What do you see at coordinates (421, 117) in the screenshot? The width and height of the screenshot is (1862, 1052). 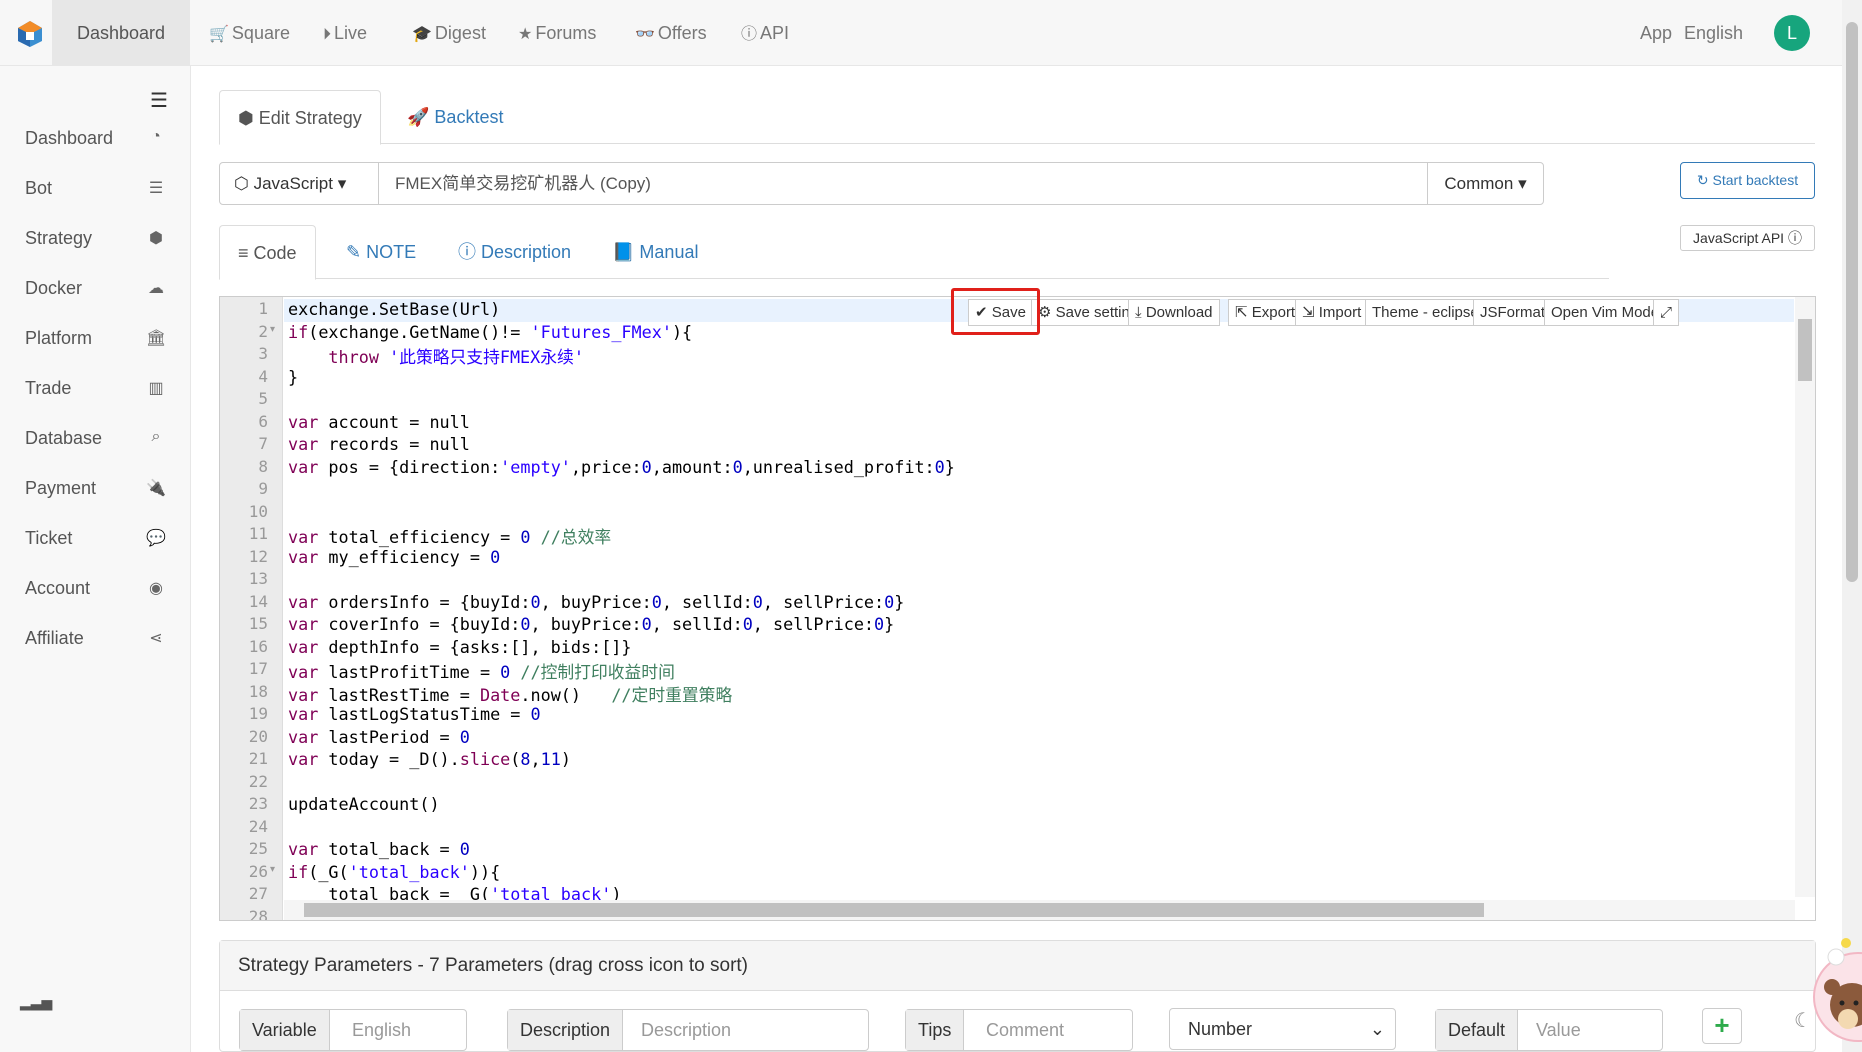 I see `rocket-icon: 🚀` at bounding box center [421, 117].